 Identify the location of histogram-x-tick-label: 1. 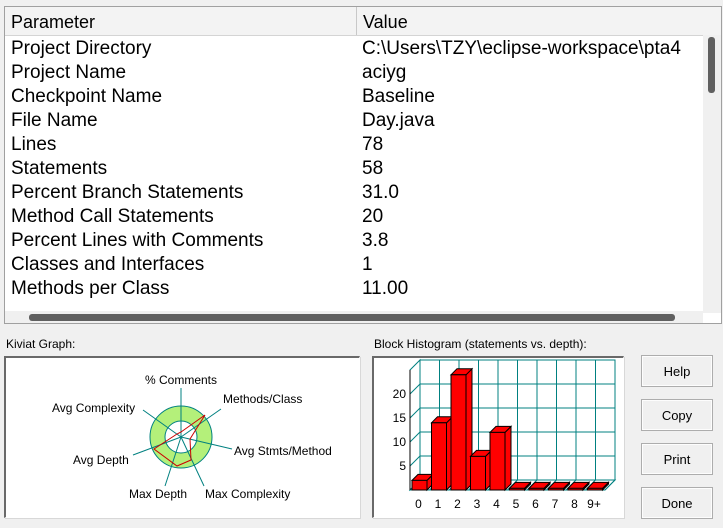
(438, 504).